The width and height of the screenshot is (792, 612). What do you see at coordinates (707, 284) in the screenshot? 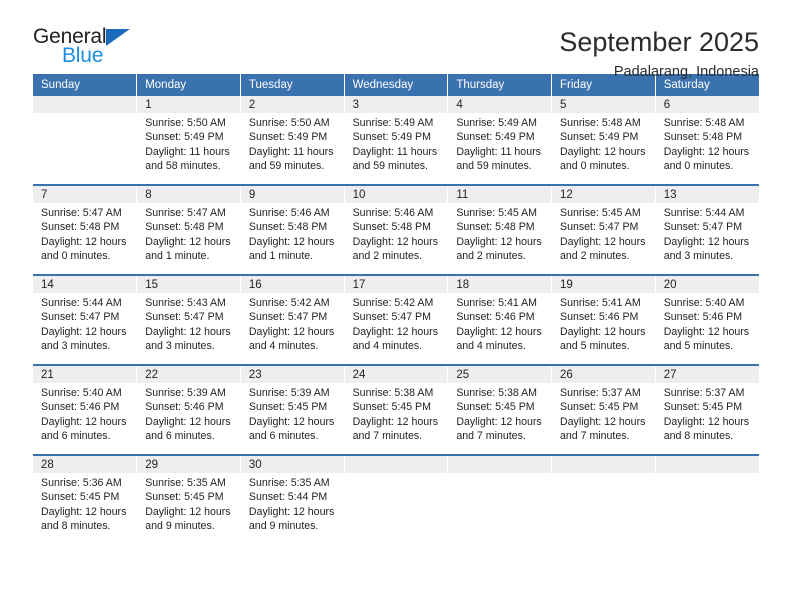
I see `day-number: 20` at bounding box center [707, 284].